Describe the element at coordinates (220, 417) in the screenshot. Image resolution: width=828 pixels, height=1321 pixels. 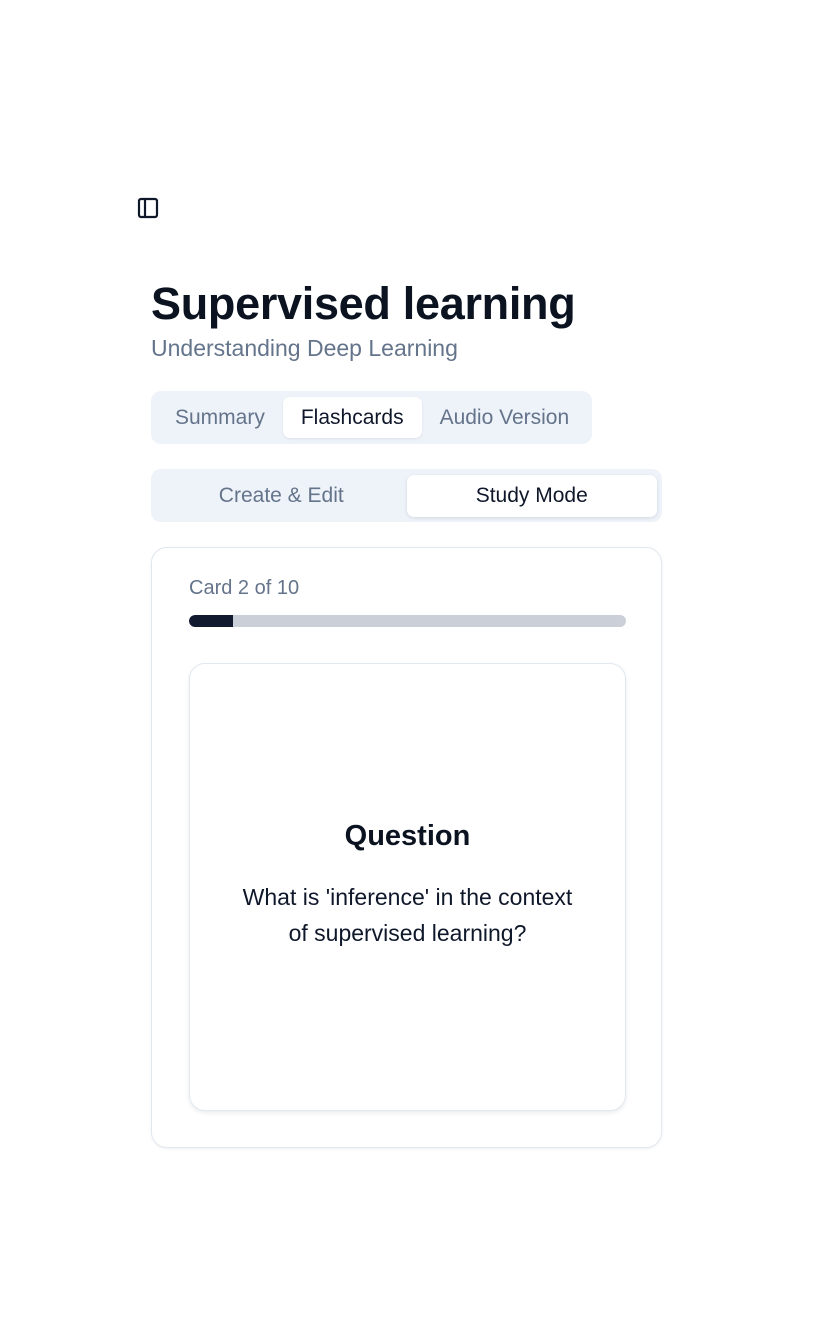
I see `tab-summary: Summary` at that location.